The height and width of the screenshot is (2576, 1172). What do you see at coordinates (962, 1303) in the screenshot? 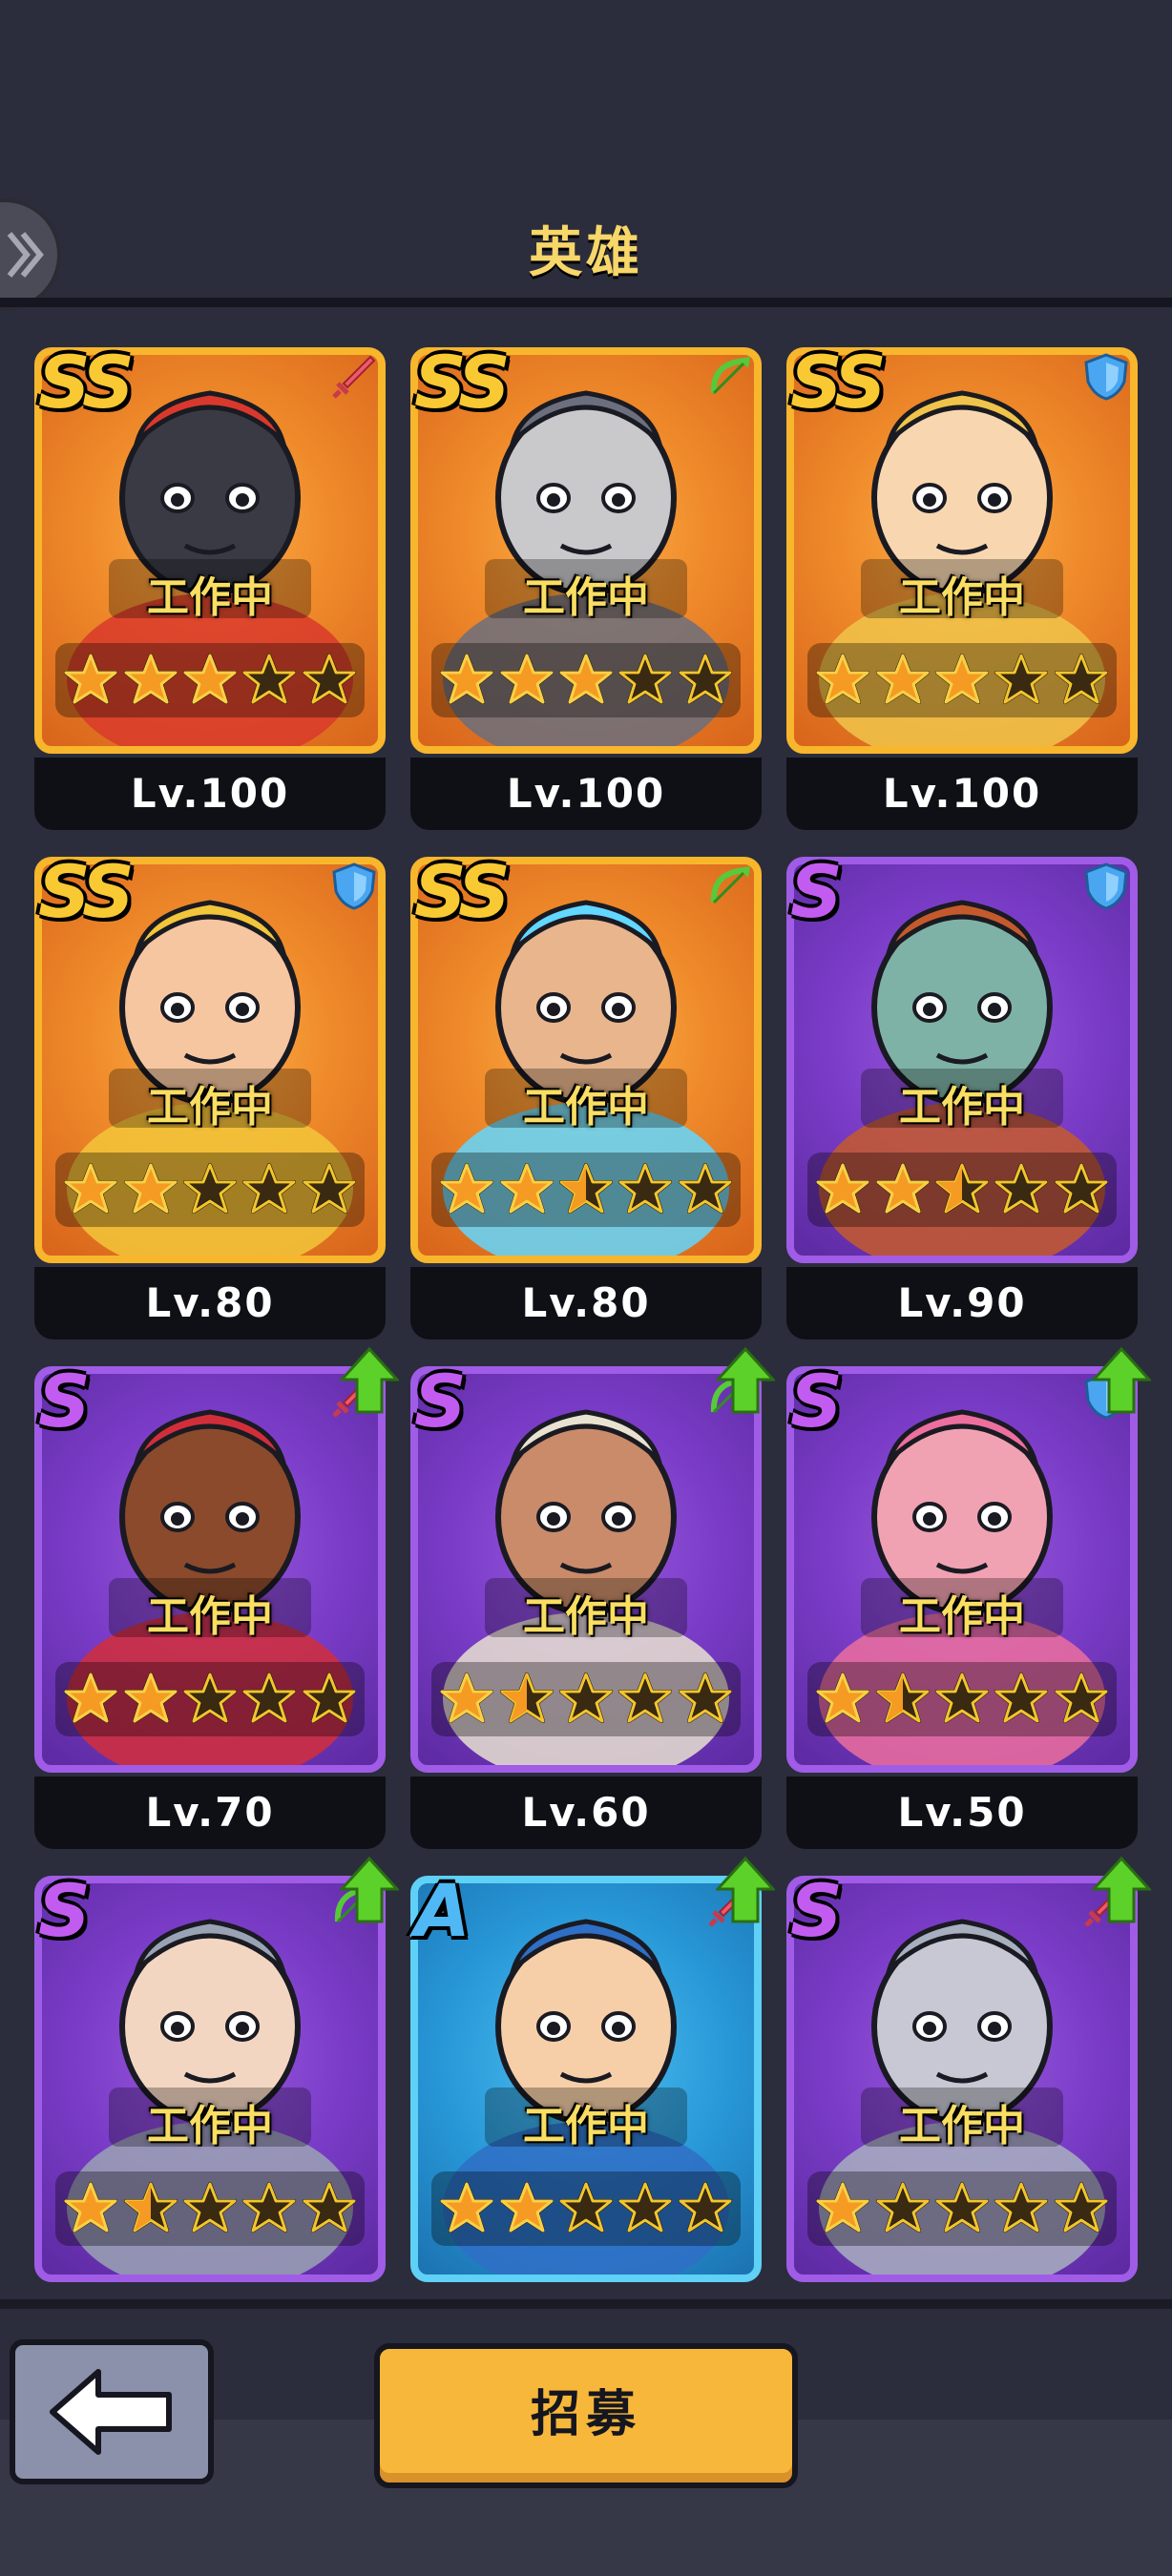
I see `hero-level-label: Lv.90` at bounding box center [962, 1303].